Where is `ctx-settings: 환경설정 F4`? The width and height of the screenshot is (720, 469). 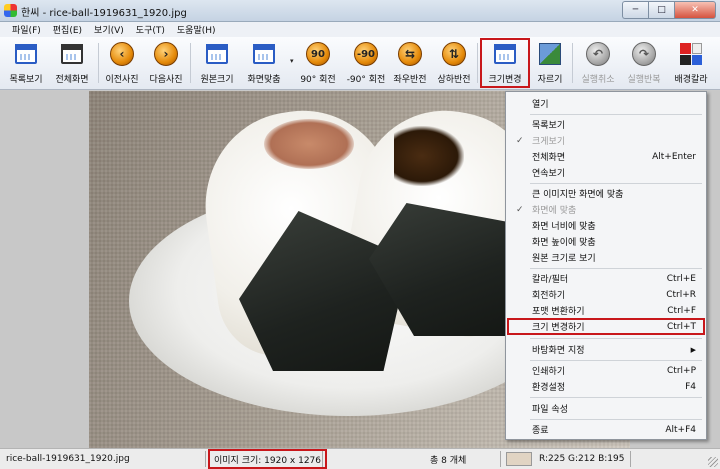 ctx-settings: 환경설정 F4 is located at coordinates (606, 386).